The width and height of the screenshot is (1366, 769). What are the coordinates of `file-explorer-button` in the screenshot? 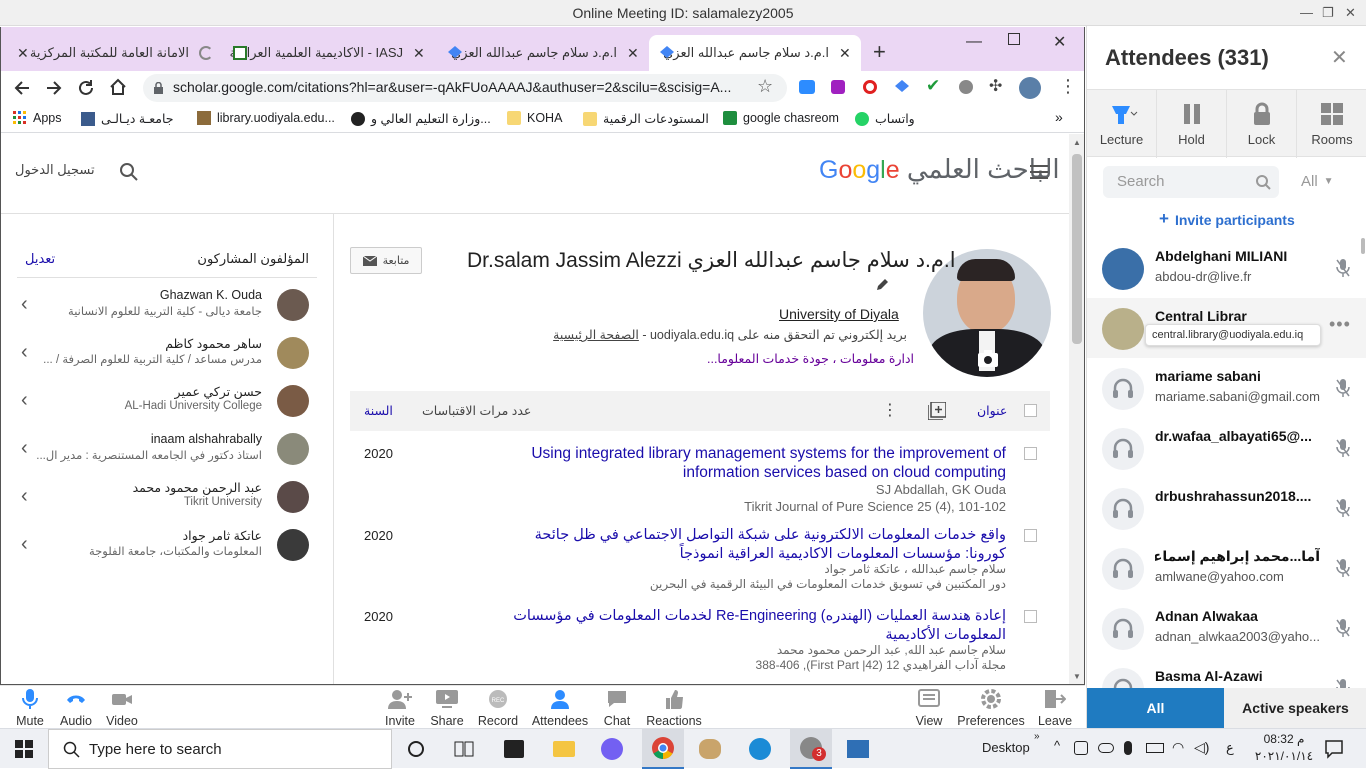 It's located at (564, 749).